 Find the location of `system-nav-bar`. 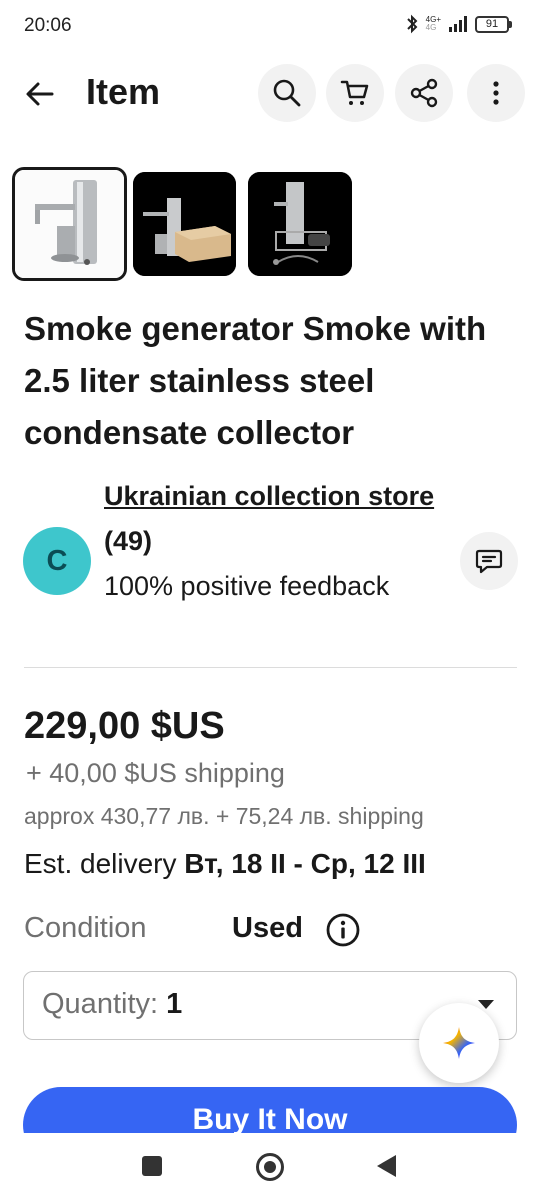

system-nav-bar is located at coordinates (270, 1166).